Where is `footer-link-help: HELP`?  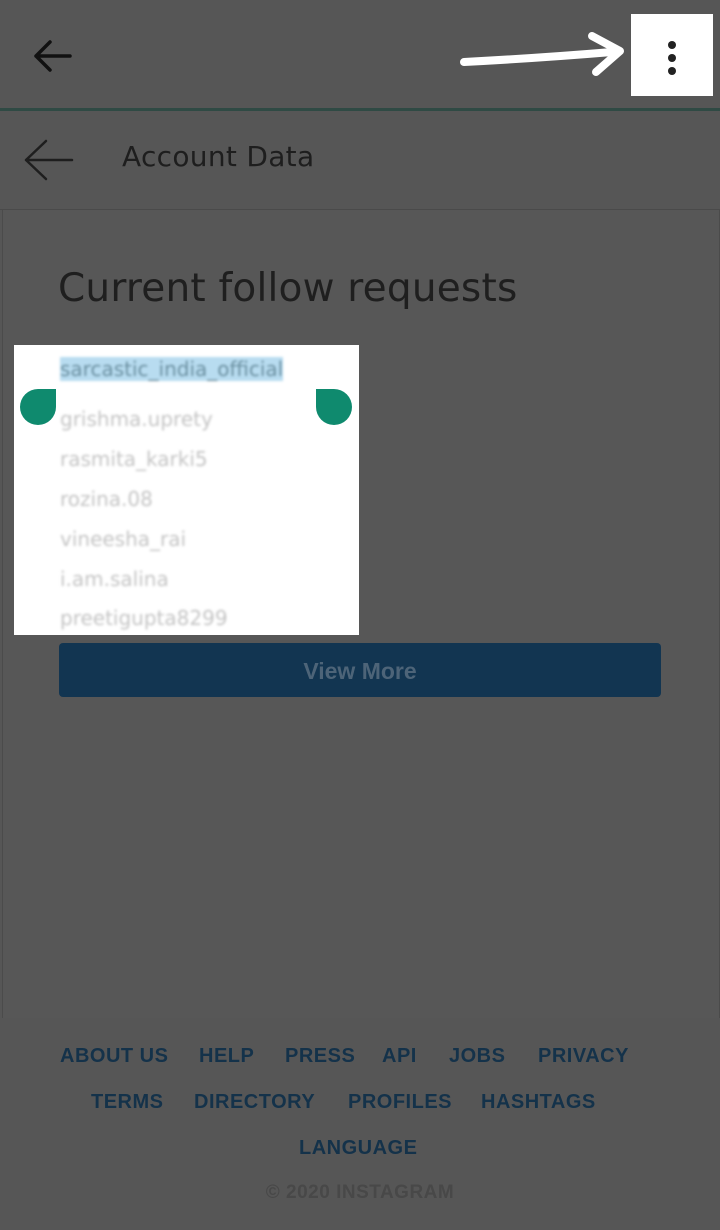 footer-link-help: HELP is located at coordinates (226, 1056).